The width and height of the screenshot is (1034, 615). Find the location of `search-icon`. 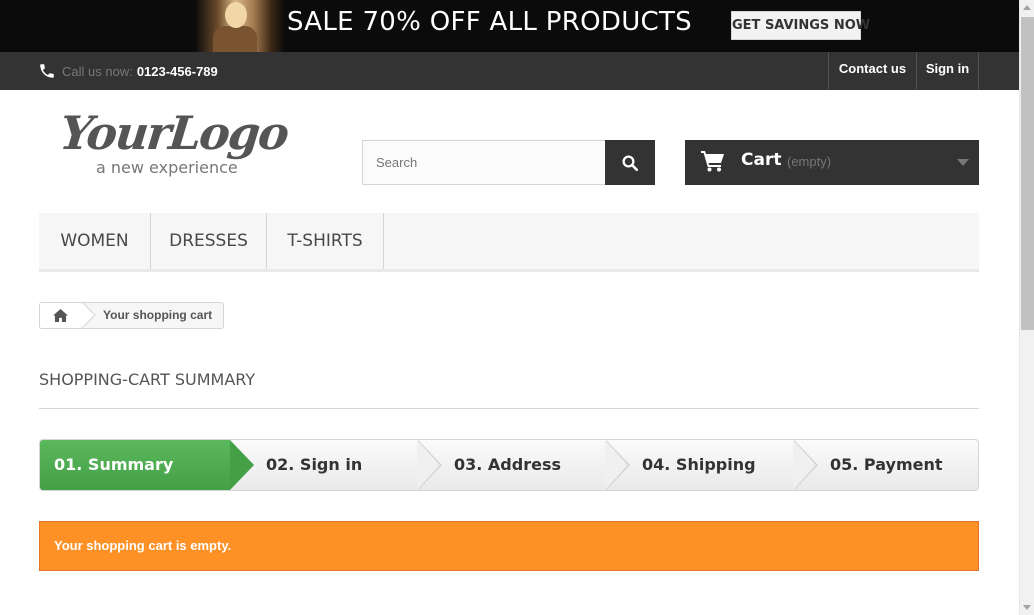

search-icon is located at coordinates (630, 163).